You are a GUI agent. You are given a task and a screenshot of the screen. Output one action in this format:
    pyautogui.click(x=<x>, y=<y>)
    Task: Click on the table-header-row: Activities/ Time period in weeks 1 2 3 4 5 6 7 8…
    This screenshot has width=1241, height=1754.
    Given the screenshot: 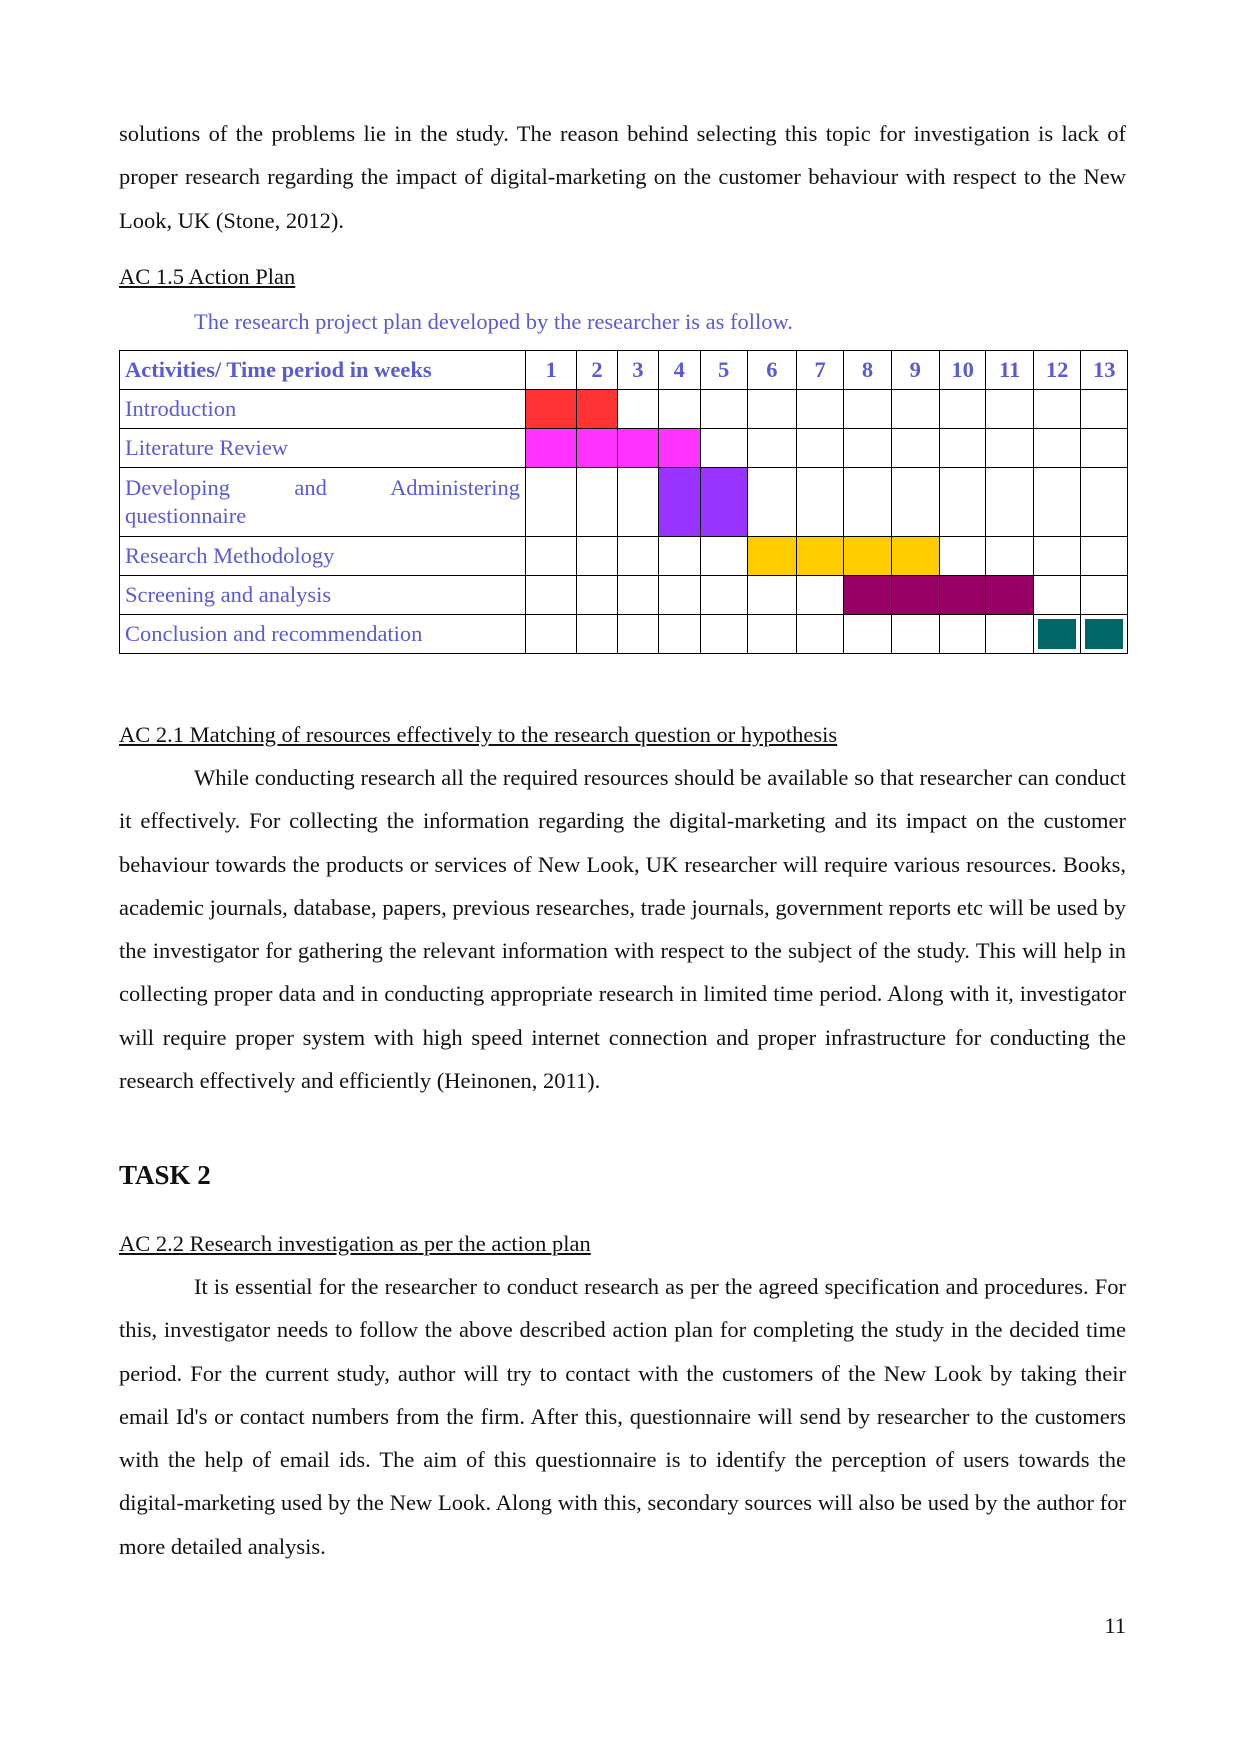 What is the action you would take?
    pyautogui.click(x=623, y=370)
    